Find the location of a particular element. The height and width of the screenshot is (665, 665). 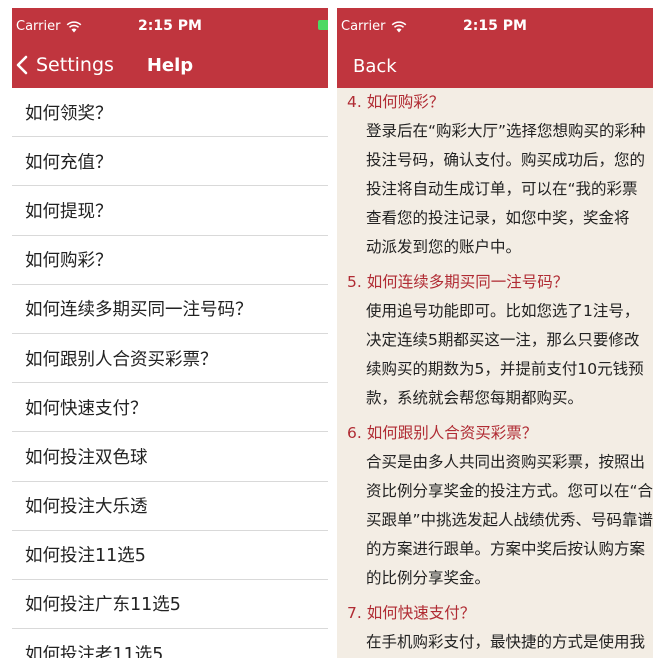

page-title: Help is located at coordinates (170, 65).